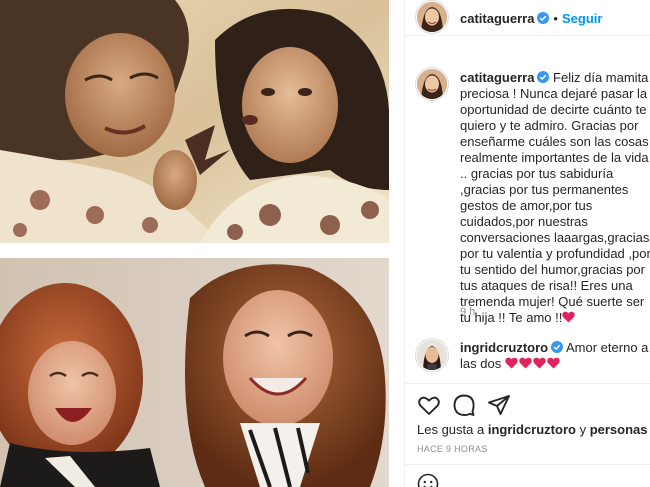  I want to click on post-actions, so click(527, 403).